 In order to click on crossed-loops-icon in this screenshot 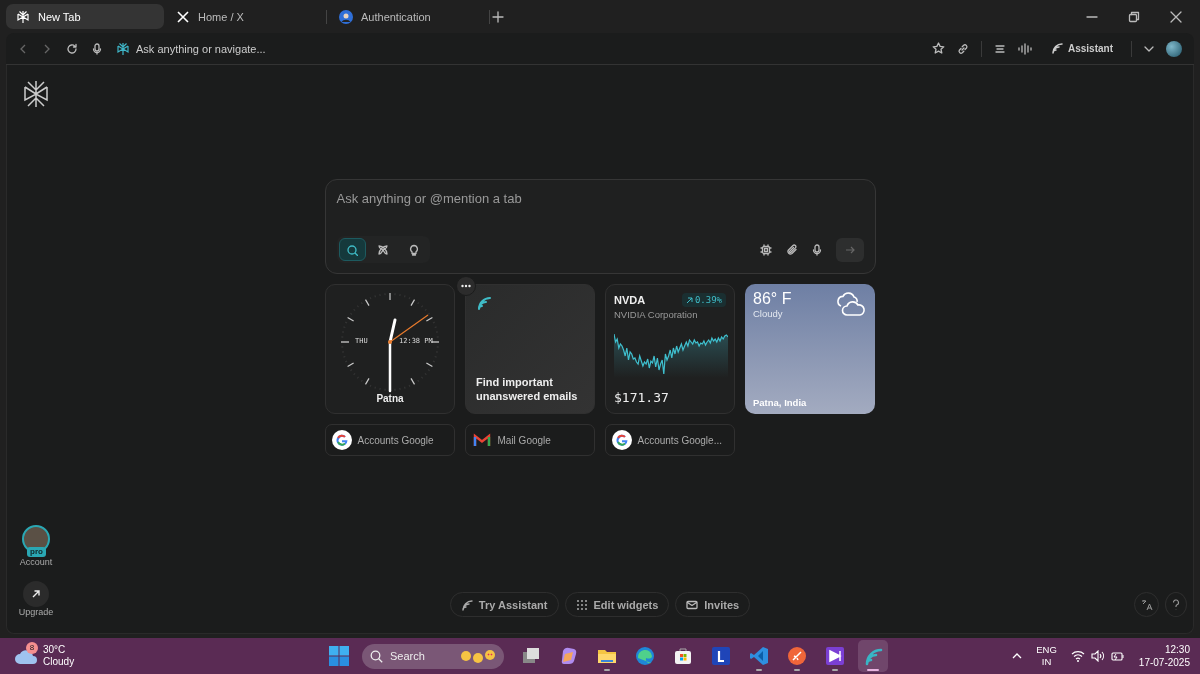, I will do `click(383, 249)`.